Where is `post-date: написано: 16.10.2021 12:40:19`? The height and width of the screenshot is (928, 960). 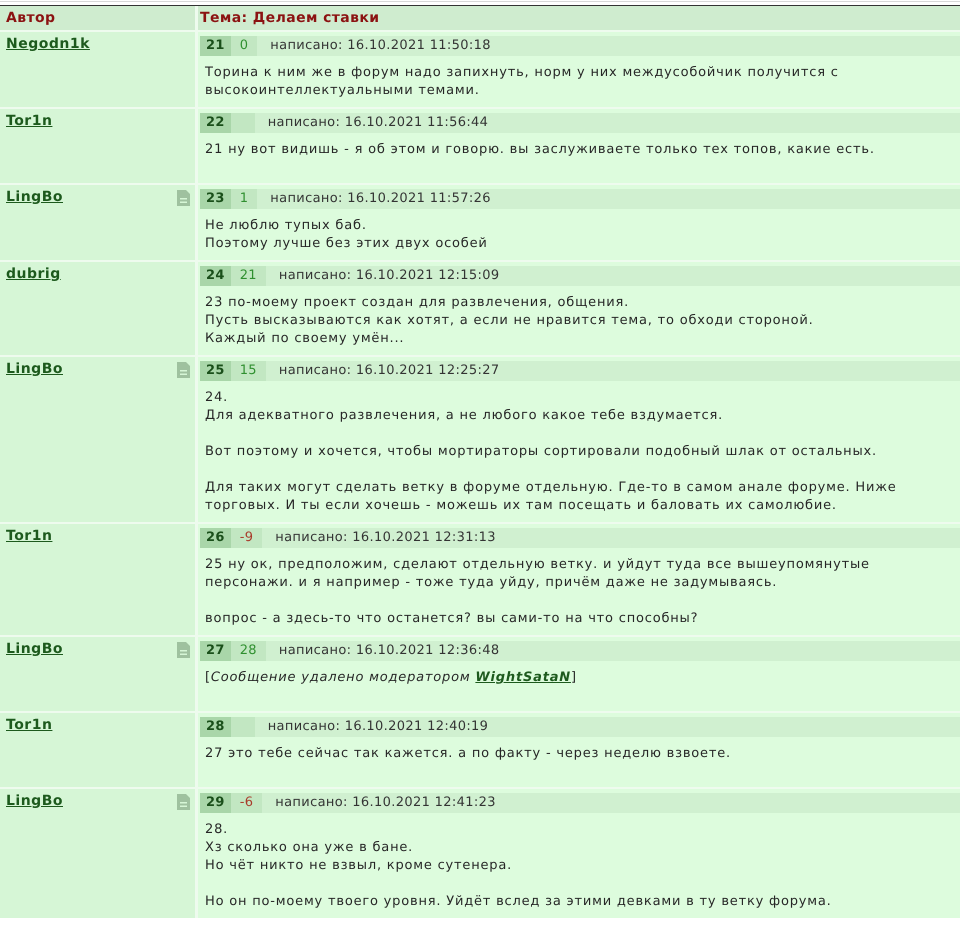
post-date: написано: 16.10.2021 12:40:19 is located at coordinates (378, 727).